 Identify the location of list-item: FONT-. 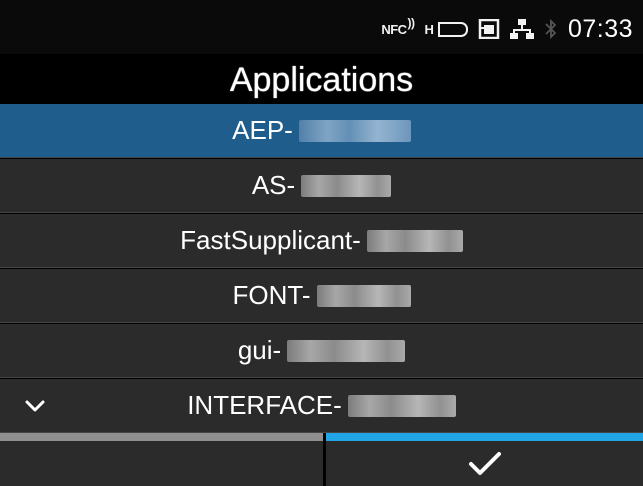
(321, 296).